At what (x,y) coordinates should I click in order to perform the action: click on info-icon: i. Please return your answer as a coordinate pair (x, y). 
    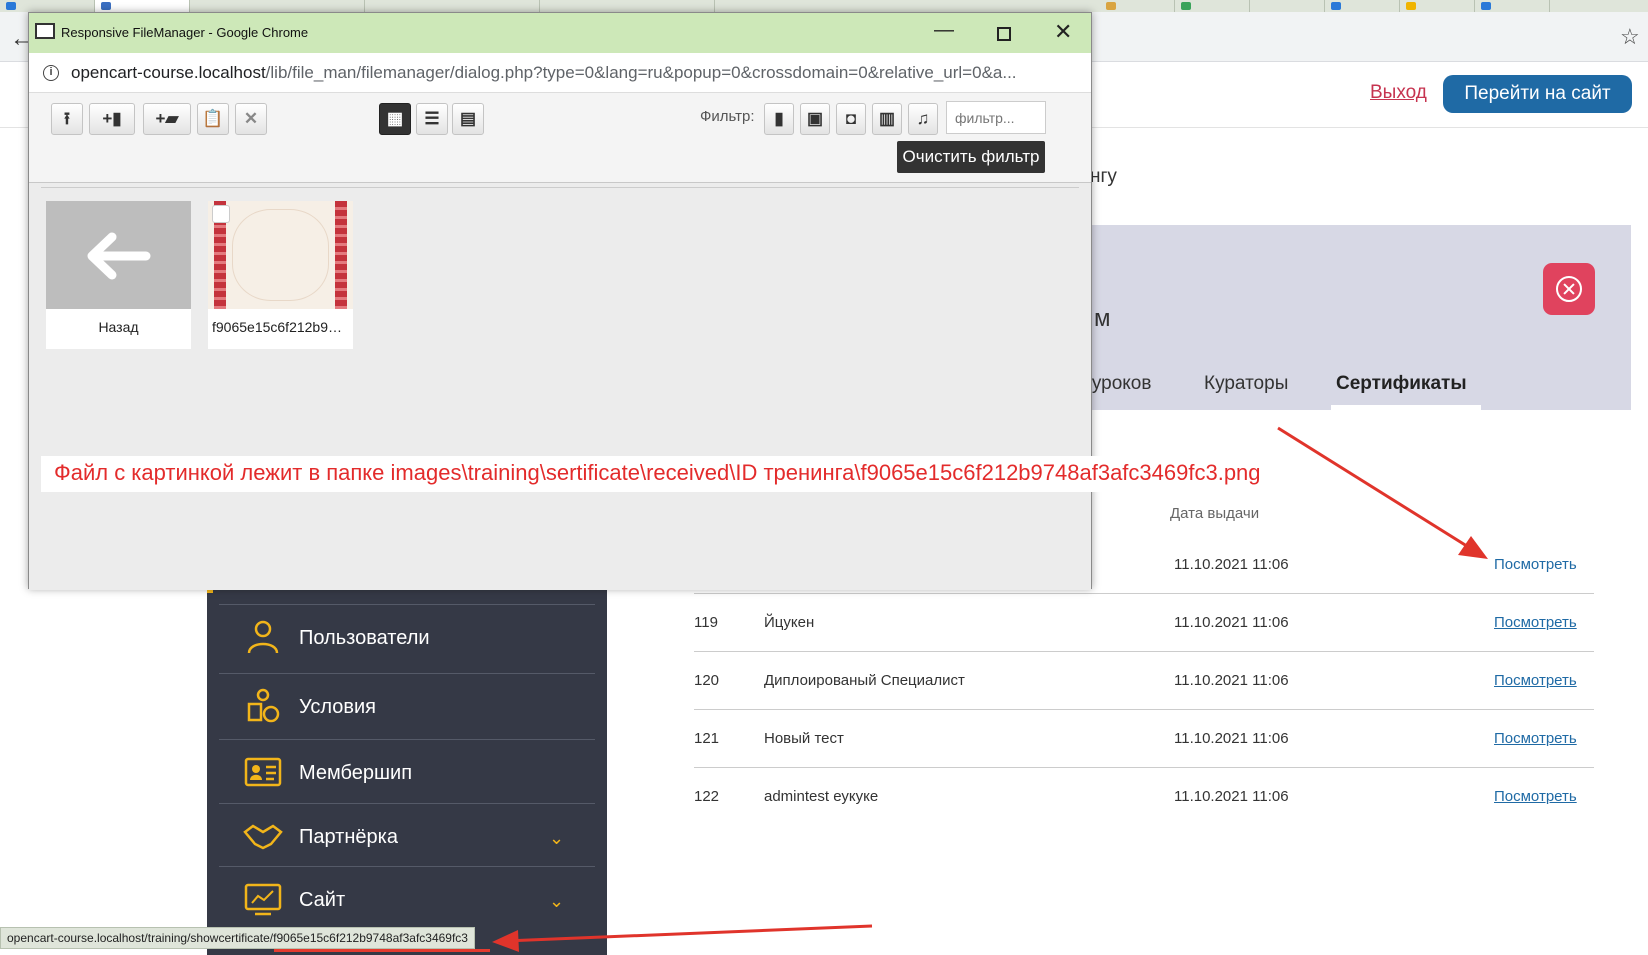
    Looking at the image, I should click on (51, 73).